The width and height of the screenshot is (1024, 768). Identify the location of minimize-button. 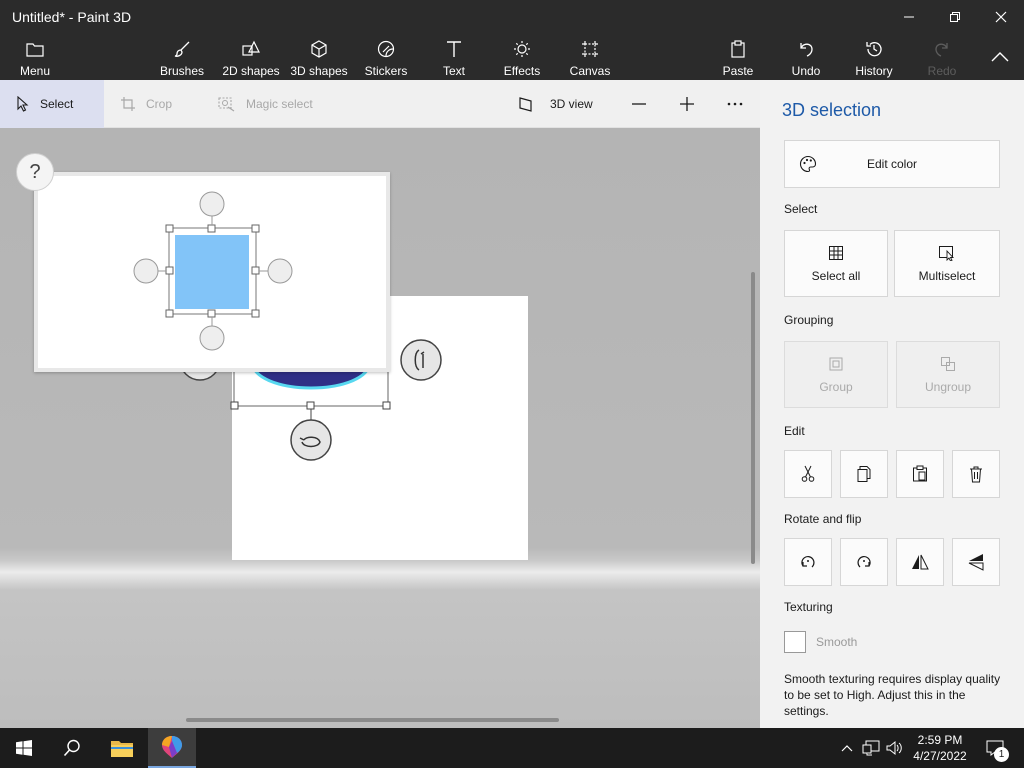
(909, 16).